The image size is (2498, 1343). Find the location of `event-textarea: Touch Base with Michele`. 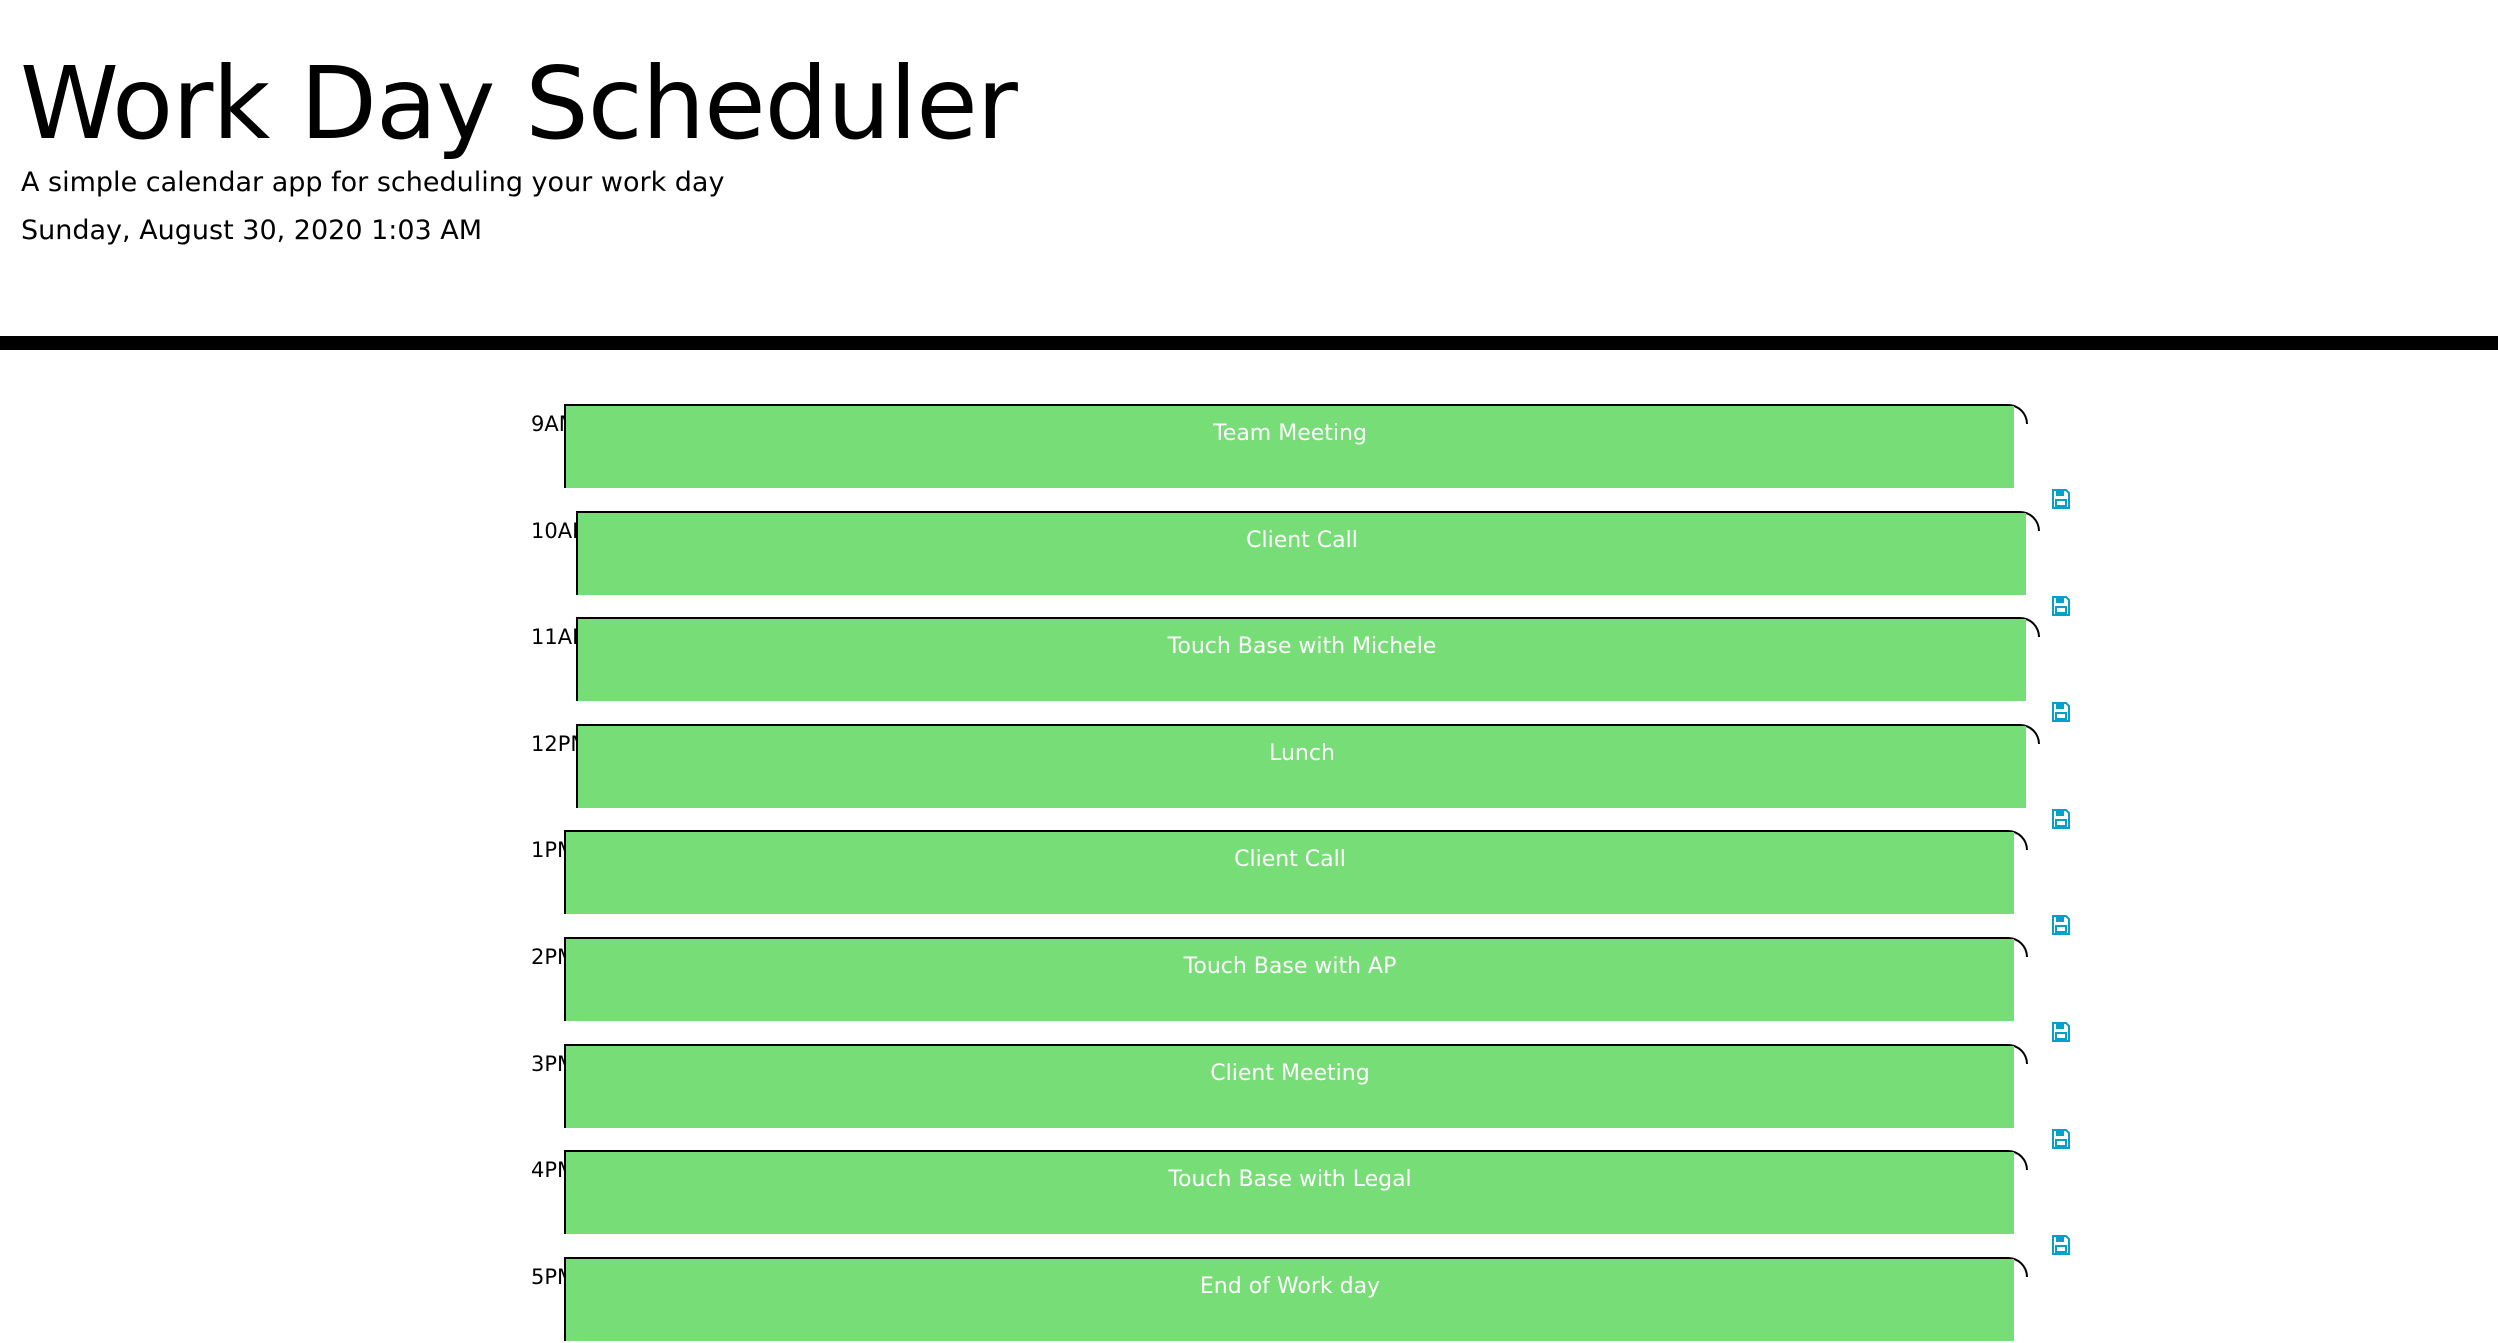

event-textarea: Touch Base with Michele is located at coordinates (1302, 660).